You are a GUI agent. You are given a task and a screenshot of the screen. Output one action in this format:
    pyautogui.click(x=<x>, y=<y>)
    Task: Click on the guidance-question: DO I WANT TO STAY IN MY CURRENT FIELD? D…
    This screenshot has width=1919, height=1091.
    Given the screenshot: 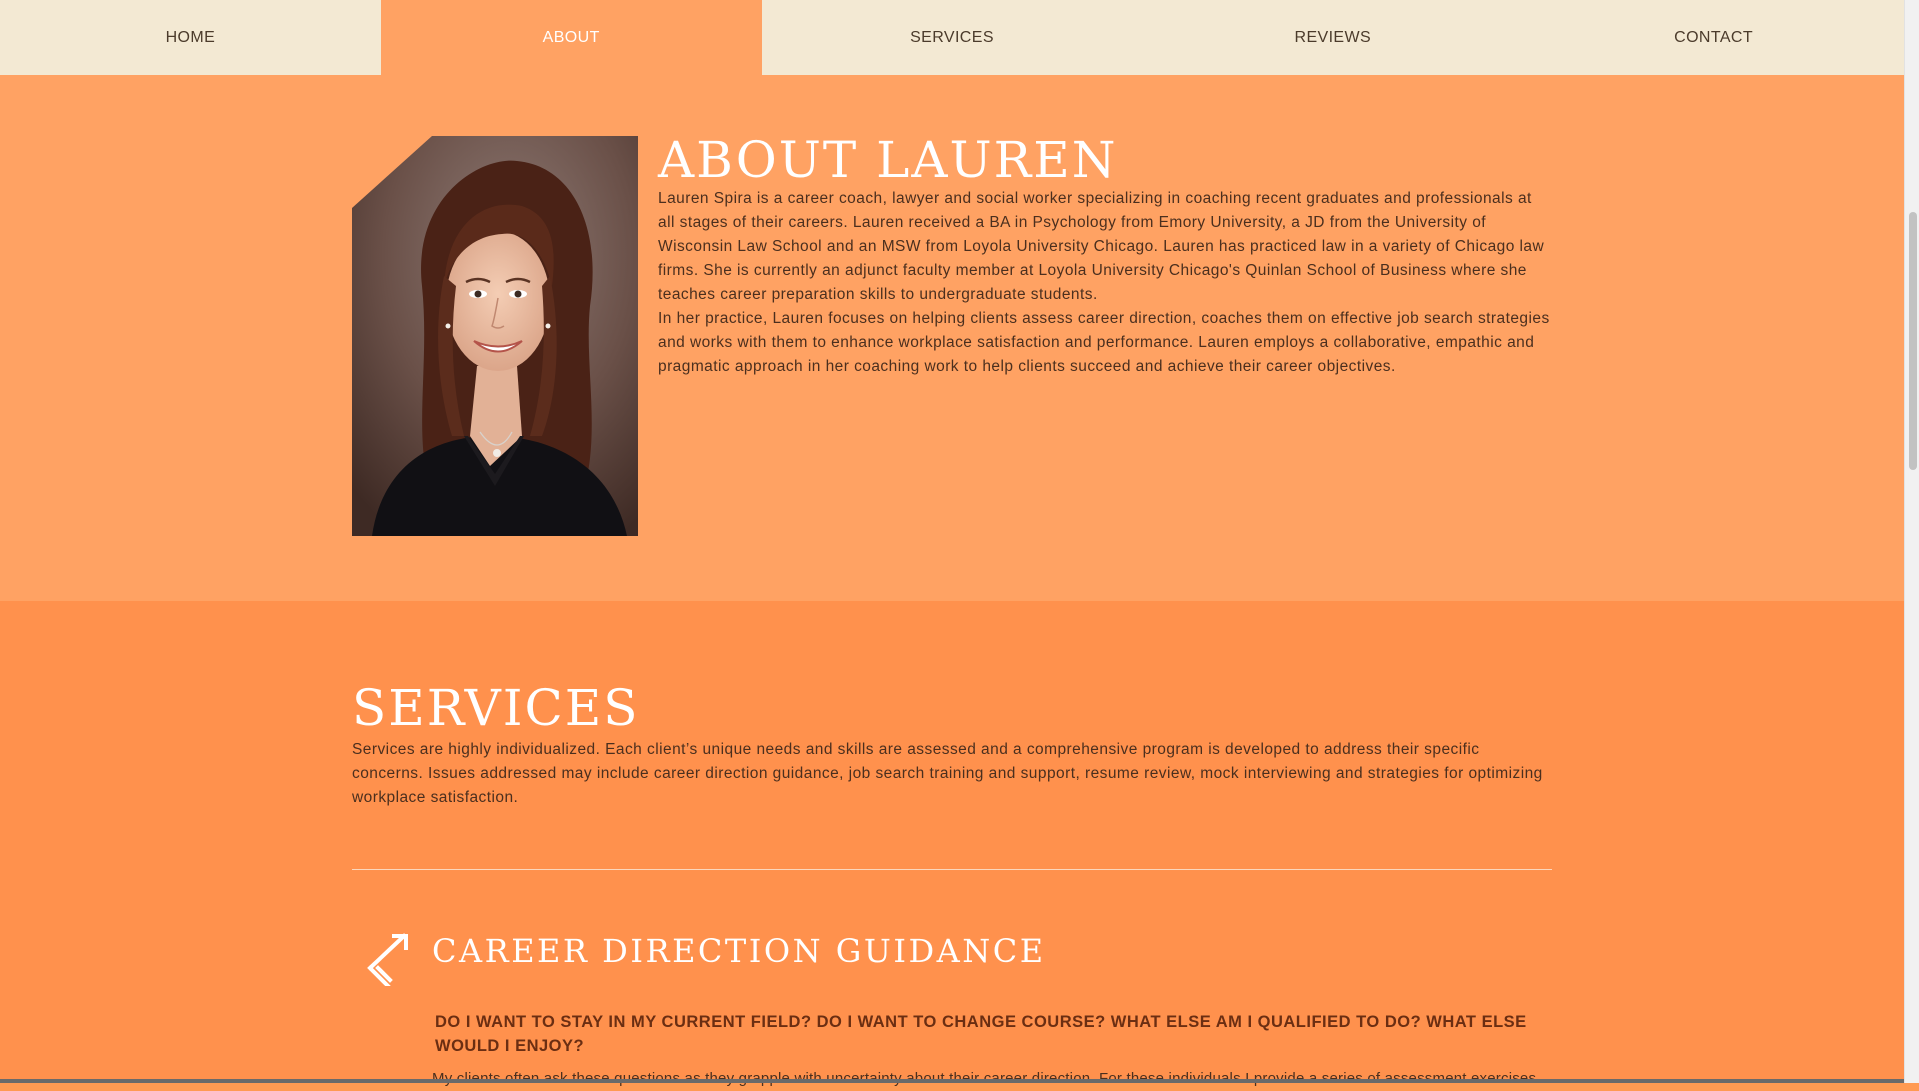 What is the action you would take?
    pyautogui.click(x=981, y=1034)
    